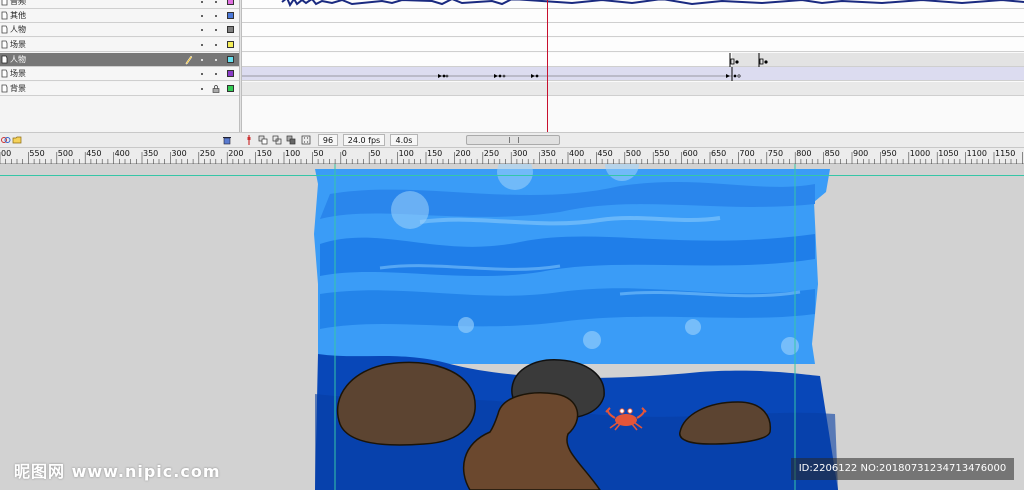  What do you see at coordinates (902, 469) in the screenshot?
I see `watermark-id: ID:2206122 NO:20180731234713476000` at bounding box center [902, 469].